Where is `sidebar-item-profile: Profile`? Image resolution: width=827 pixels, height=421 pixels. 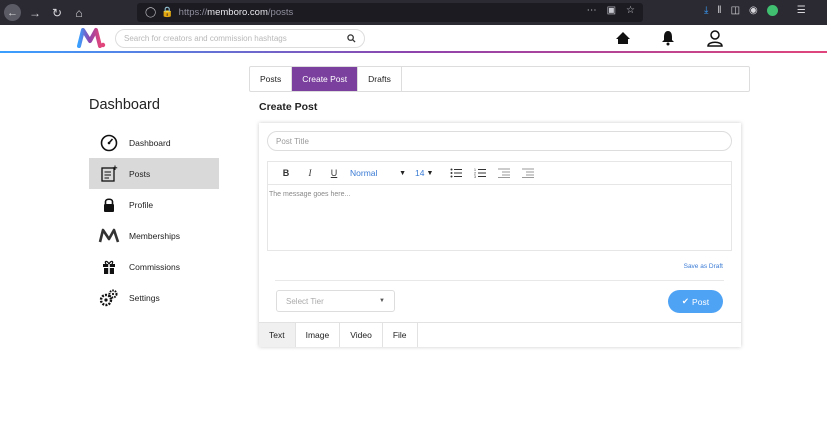 sidebar-item-profile: Profile is located at coordinates (154, 204).